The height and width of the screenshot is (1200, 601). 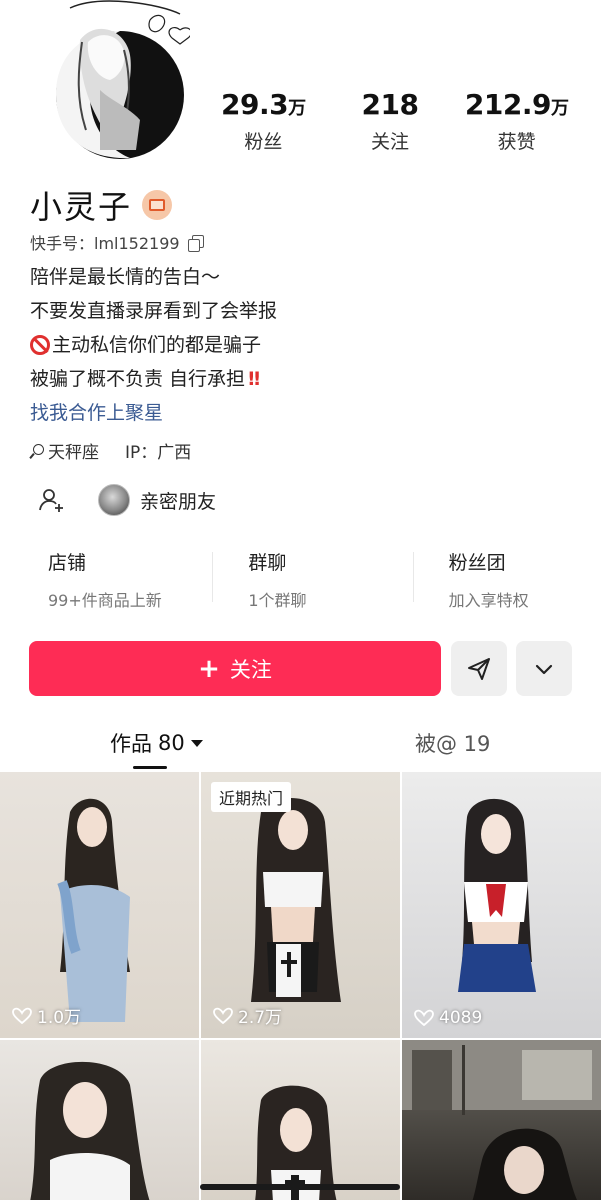 What do you see at coordinates (105, 600) in the screenshot?
I see `shortcut-subtitle: 99+件商品上新` at bounding box center [105, 600].